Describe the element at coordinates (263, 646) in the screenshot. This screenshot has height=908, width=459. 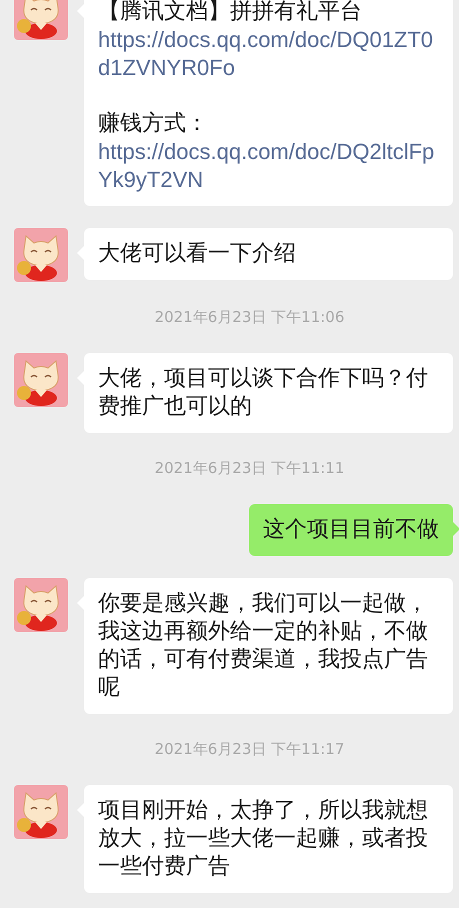
I see `message-text: 你要是感兴趣，我们可以一起做，我这边再额外给一定的补贴，不做的话，可有付费渠道，我投点广告呢` at that location.